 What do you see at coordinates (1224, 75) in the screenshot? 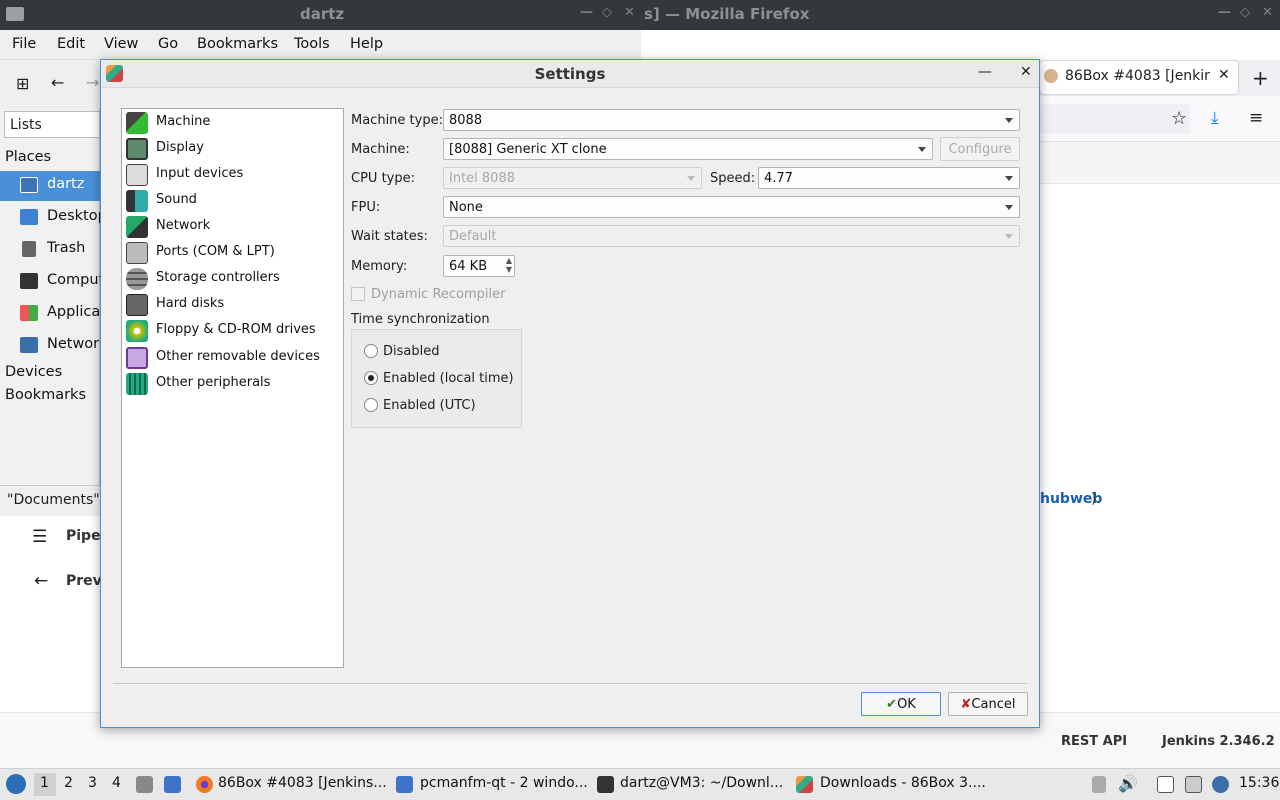
I see `tab-close-icon: ✕` at bounding box center [1224, 75].